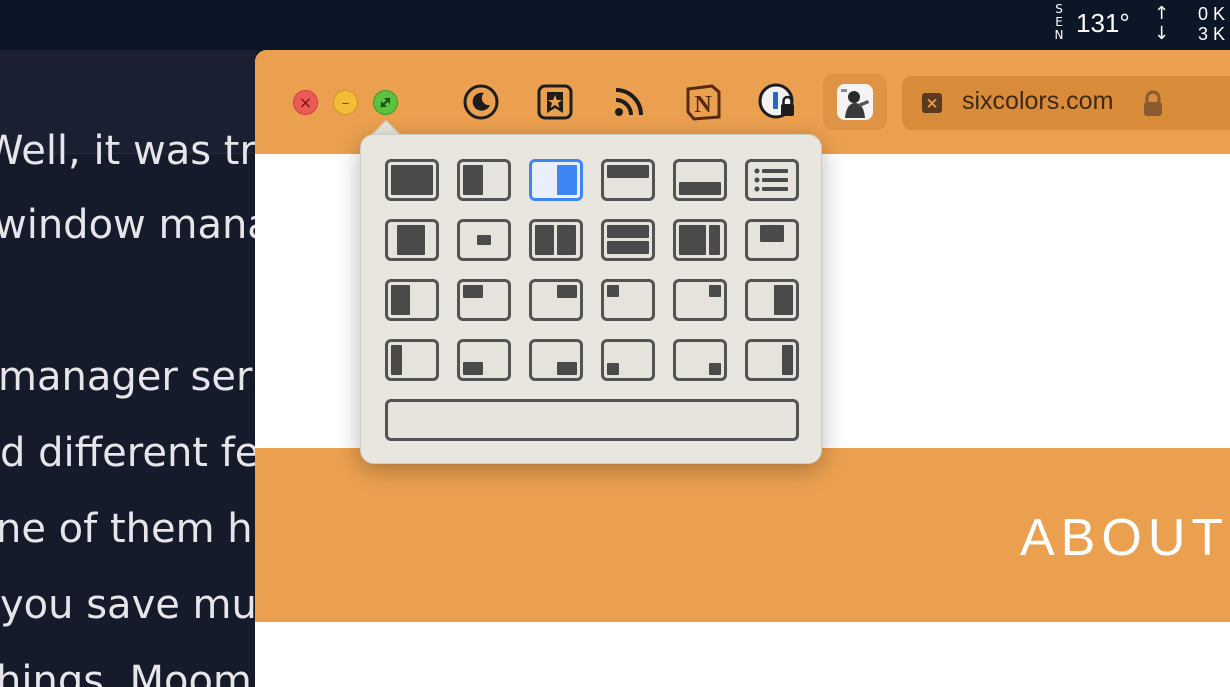 The height and width of the screenshot is (687, 1230). I want to click on notion-icon: N, so click(703, 102).